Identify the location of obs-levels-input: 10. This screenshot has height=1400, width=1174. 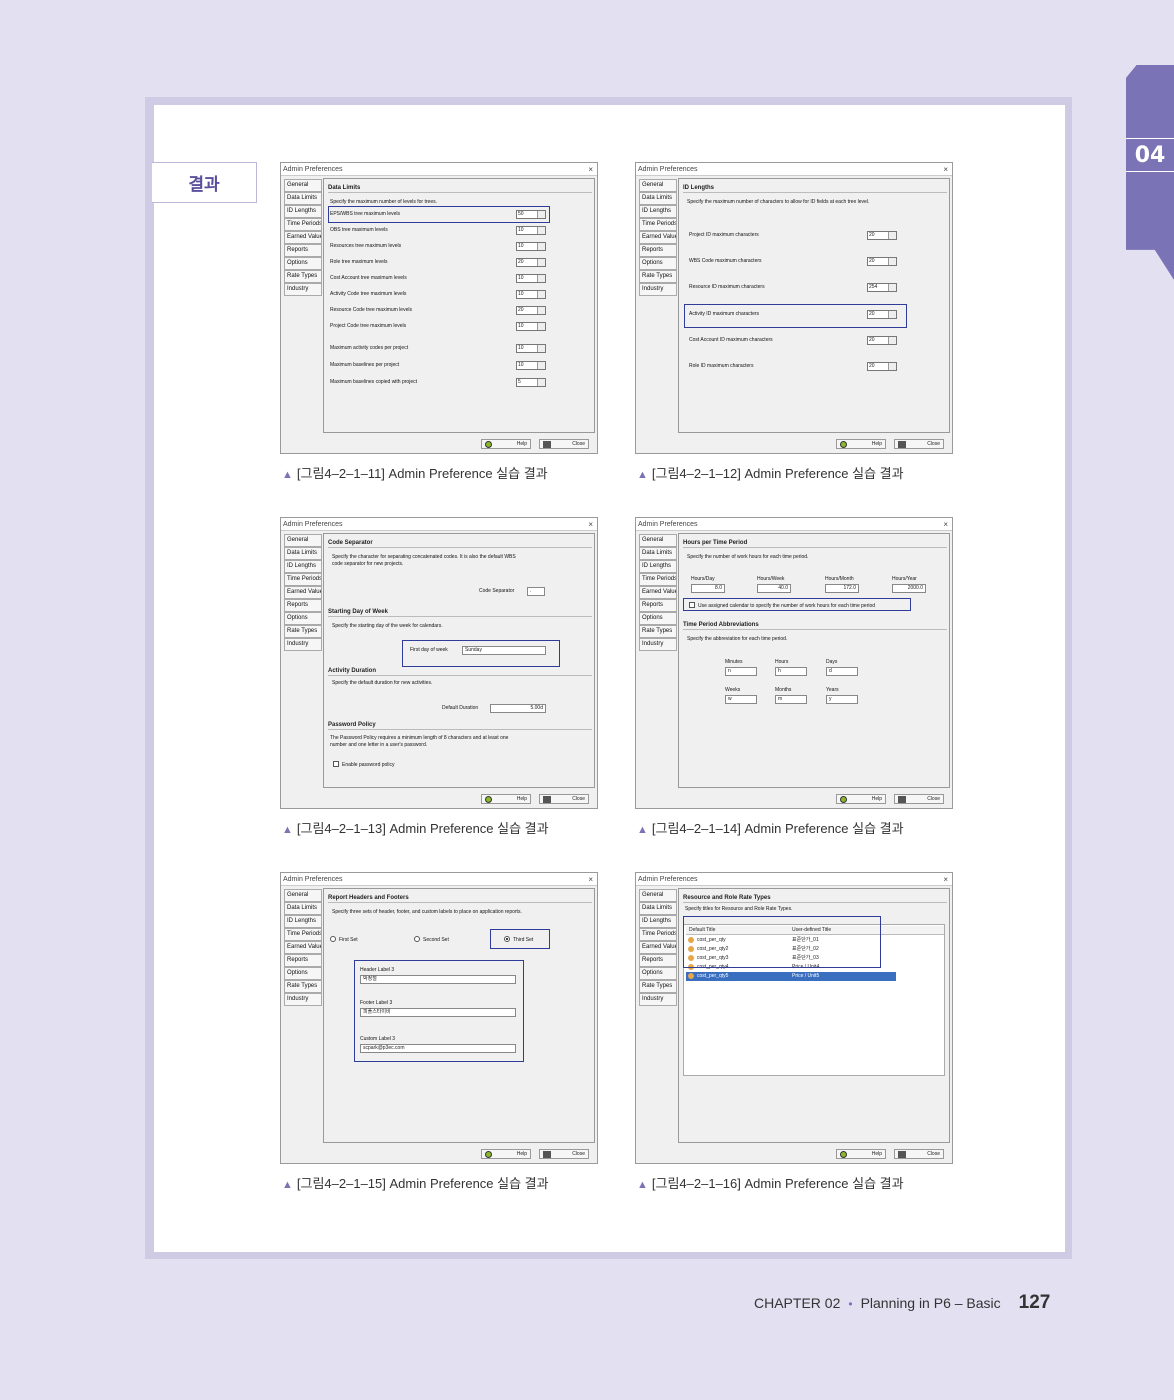
(531, 230).